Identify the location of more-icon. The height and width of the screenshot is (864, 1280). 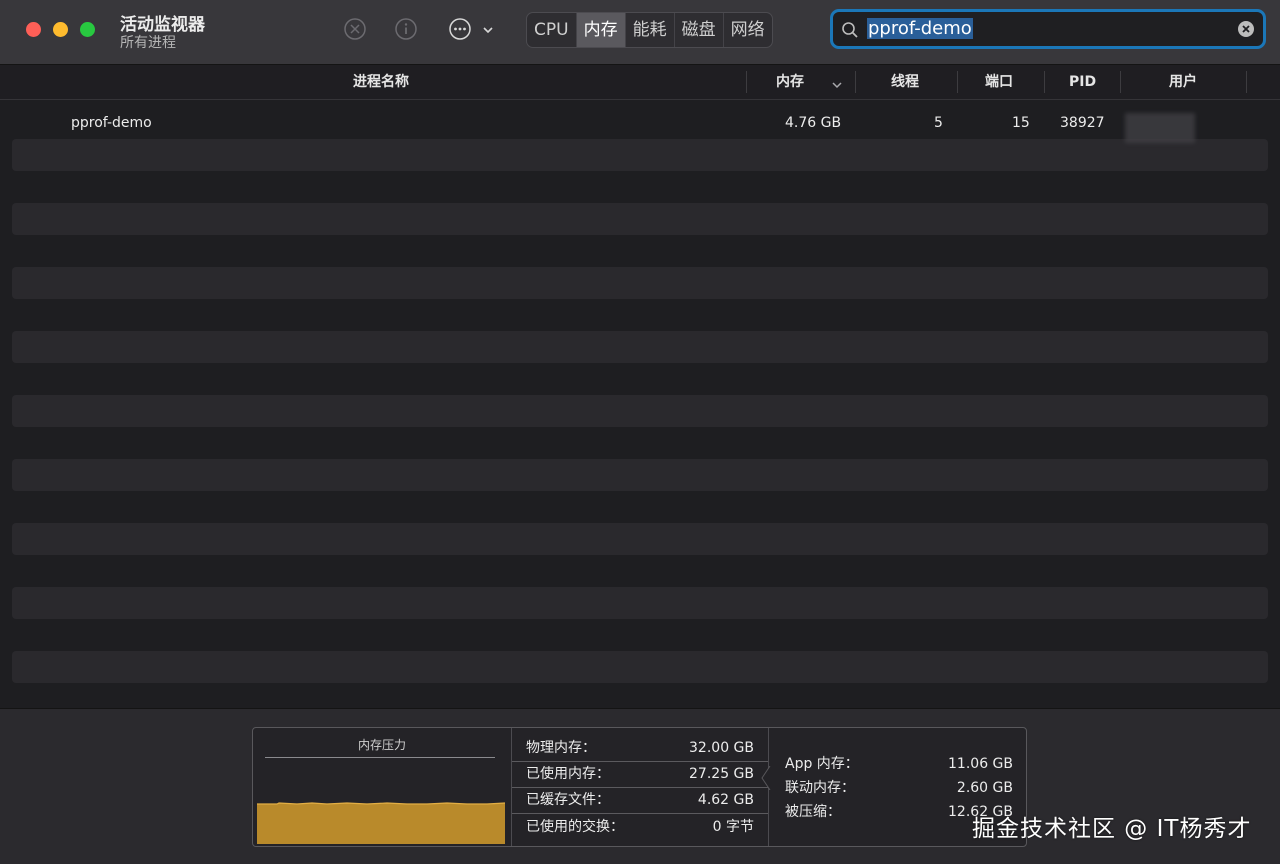
(460, 29).